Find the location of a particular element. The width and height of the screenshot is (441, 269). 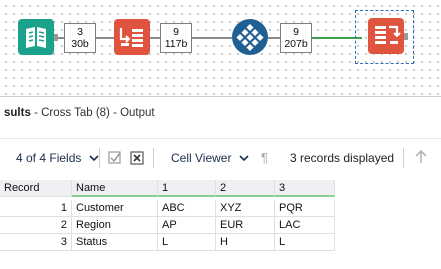

record-count-badge: 9 117b is located at coordinates (176, 38).